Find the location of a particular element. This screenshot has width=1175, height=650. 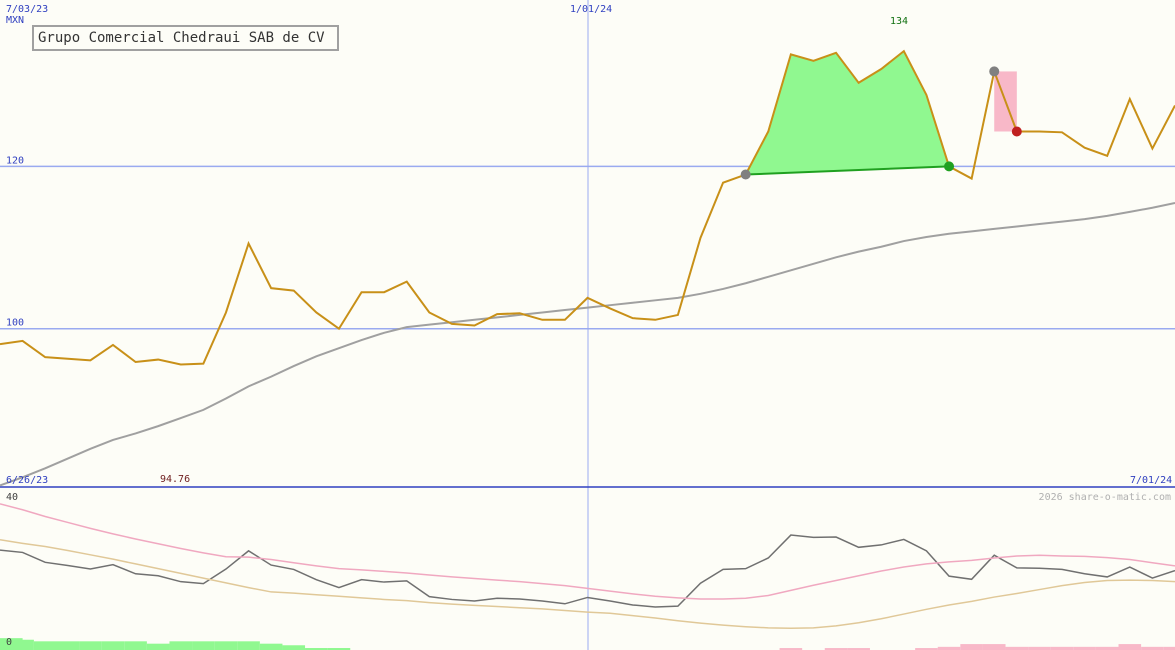

low-value-label: 94.76 is located at coordinates (175, 479).